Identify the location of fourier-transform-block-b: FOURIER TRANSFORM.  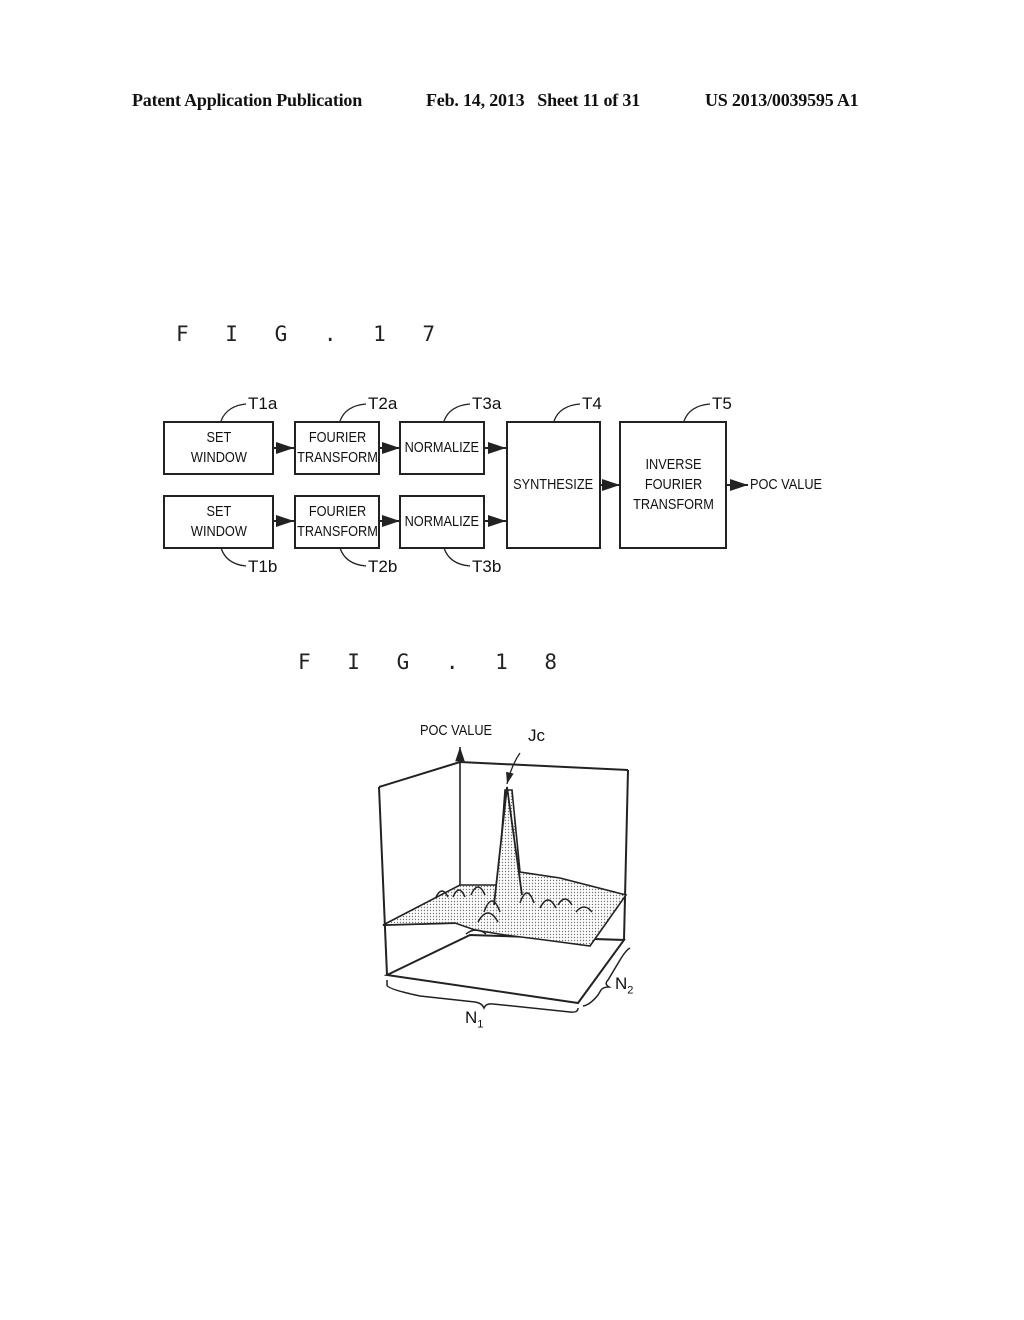
(337, 522).